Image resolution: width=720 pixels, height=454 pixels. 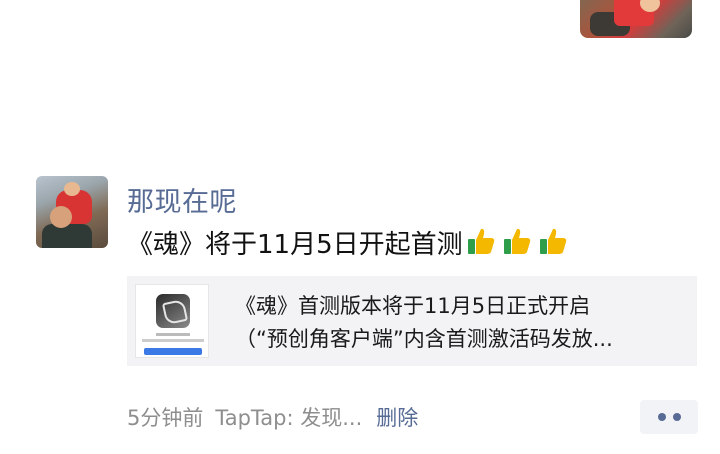 What do you see at coordinates (669, 417) in the screenshot?
I see `more-options-button` at bounding box center [669, 417].